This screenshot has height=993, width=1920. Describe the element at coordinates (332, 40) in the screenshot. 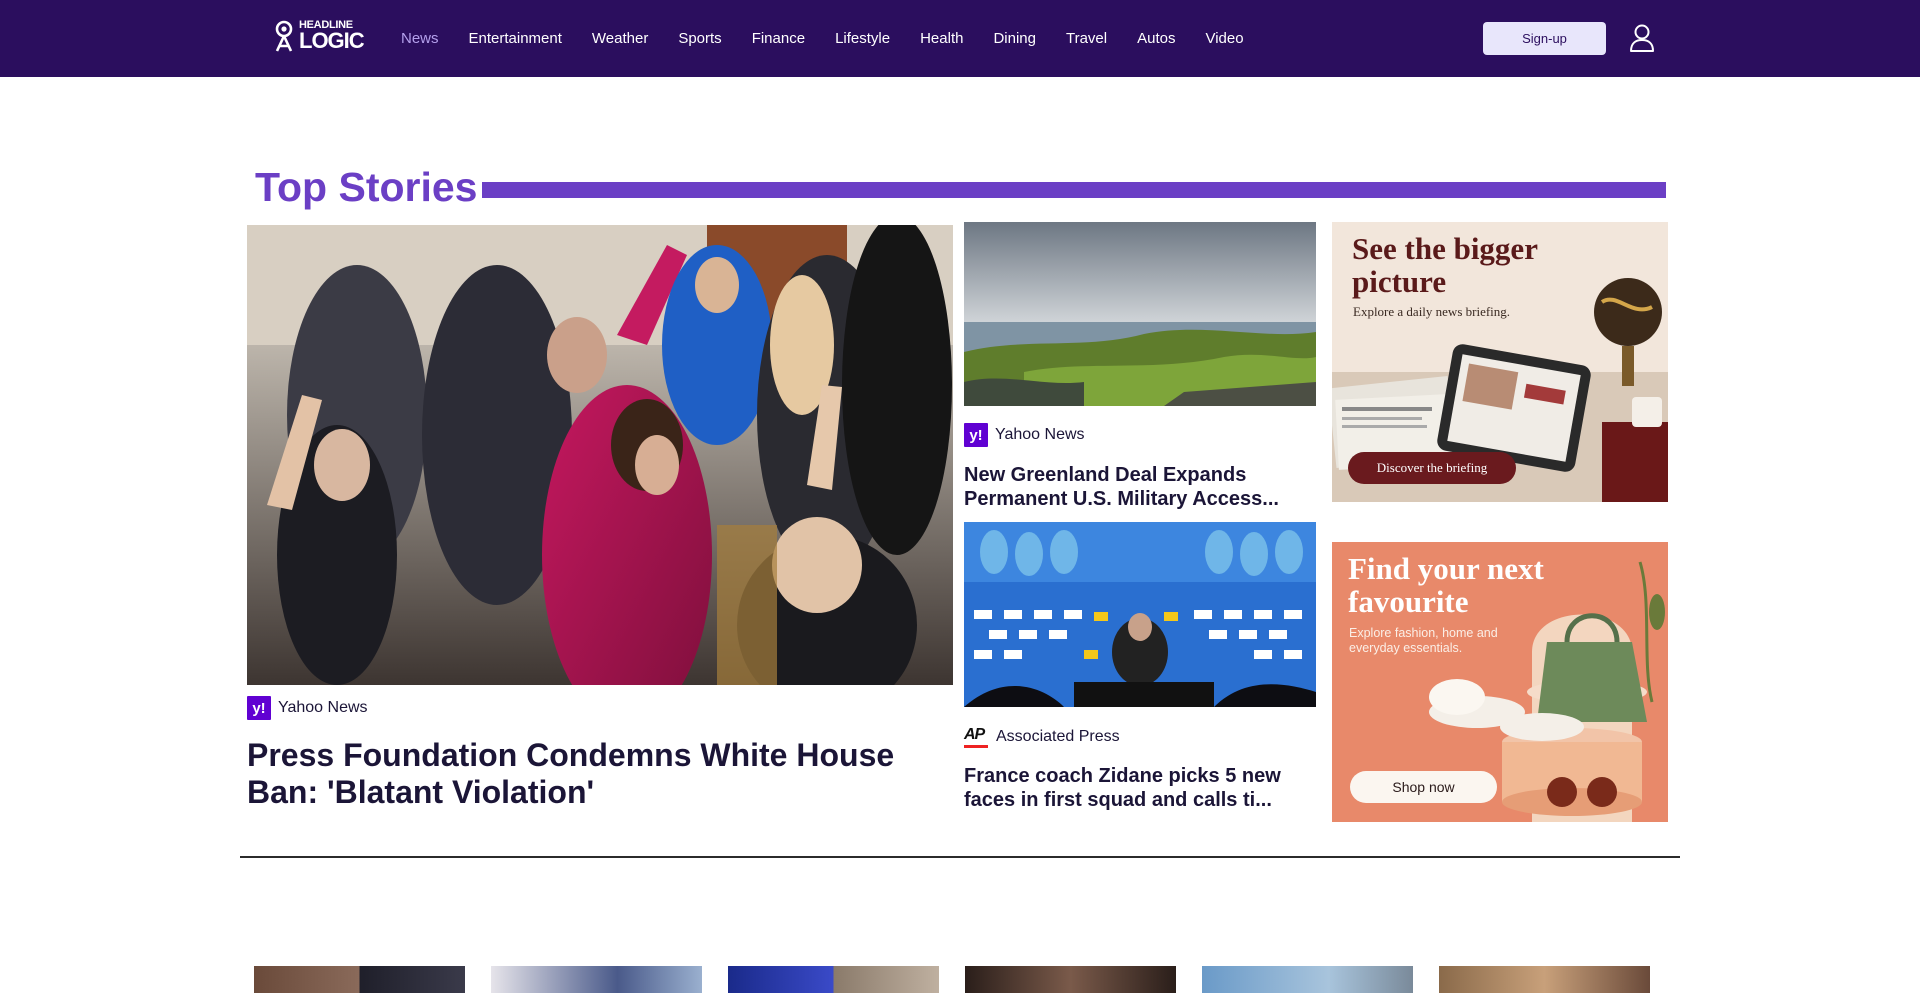

I see `logo-line-2: LOGIC` at that location.